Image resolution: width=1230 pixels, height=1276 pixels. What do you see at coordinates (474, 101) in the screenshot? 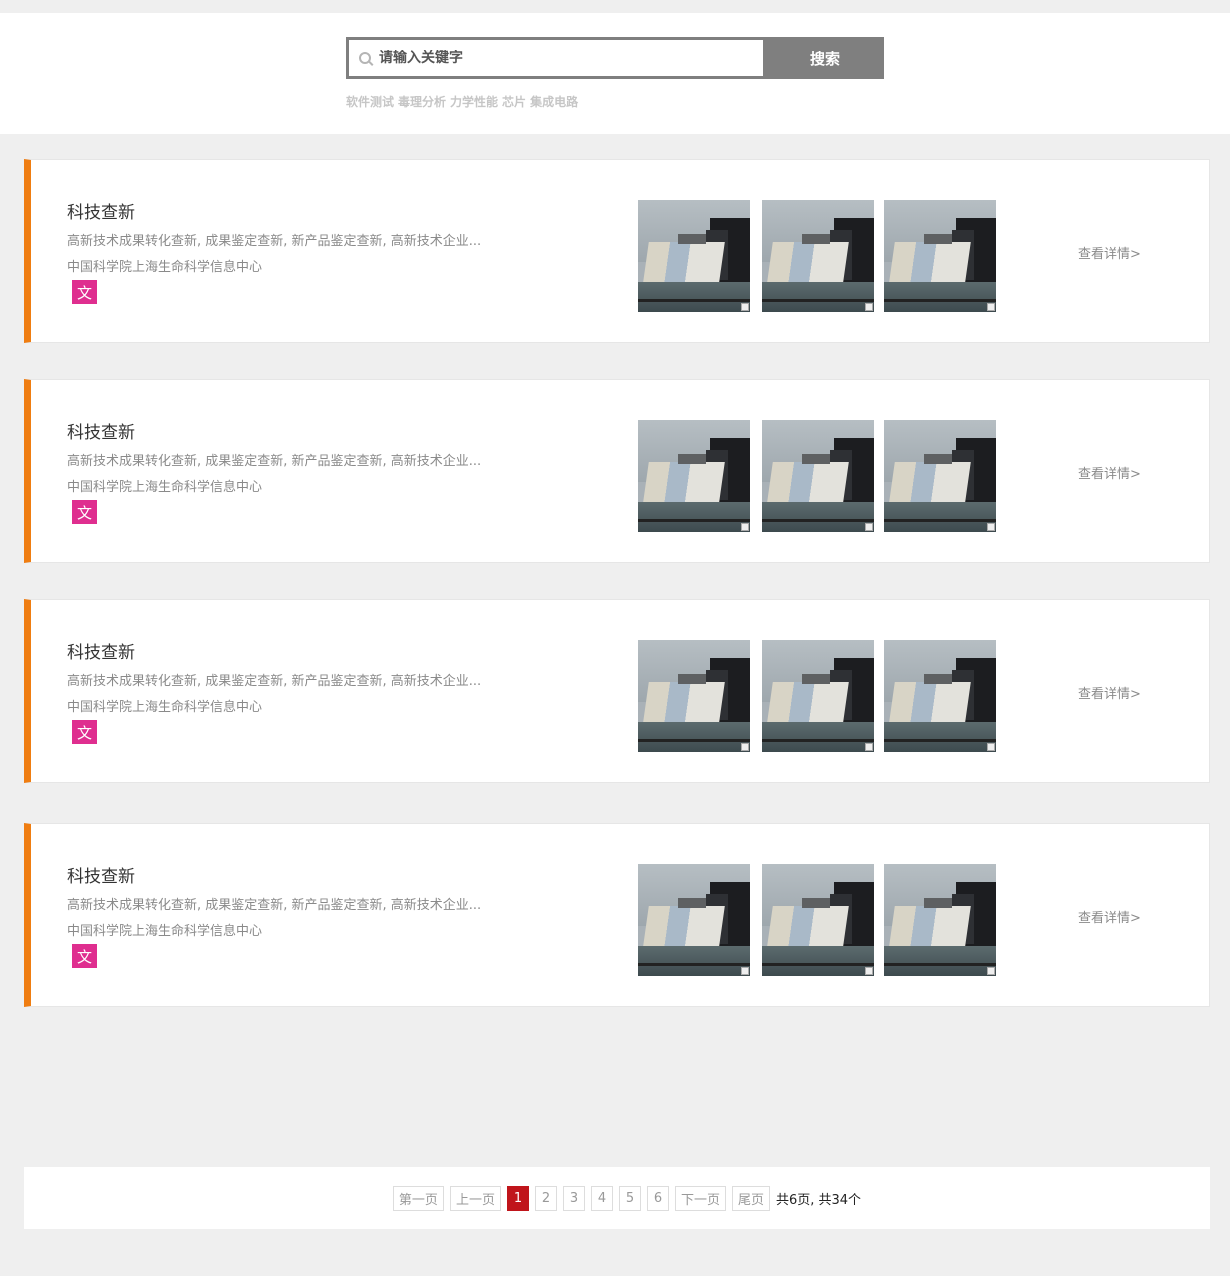
I see `hot-keyword-link: 力学性能` at bounding box center [474, 101].